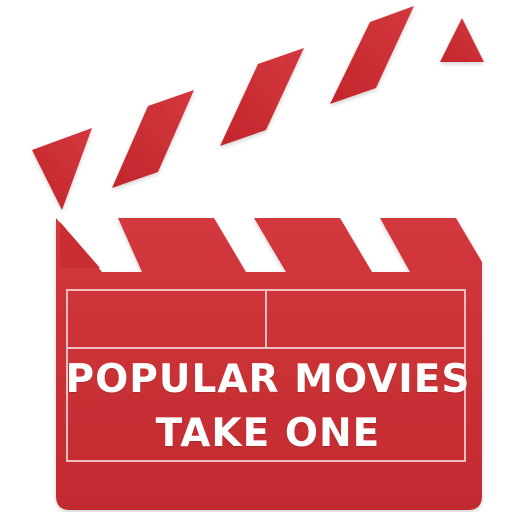 This screenshot has height=512, width=512. Describe the element at coordinates (268, 433) in the screenshot. I see `slate-title-line-2: TAKE ONE` at that location.